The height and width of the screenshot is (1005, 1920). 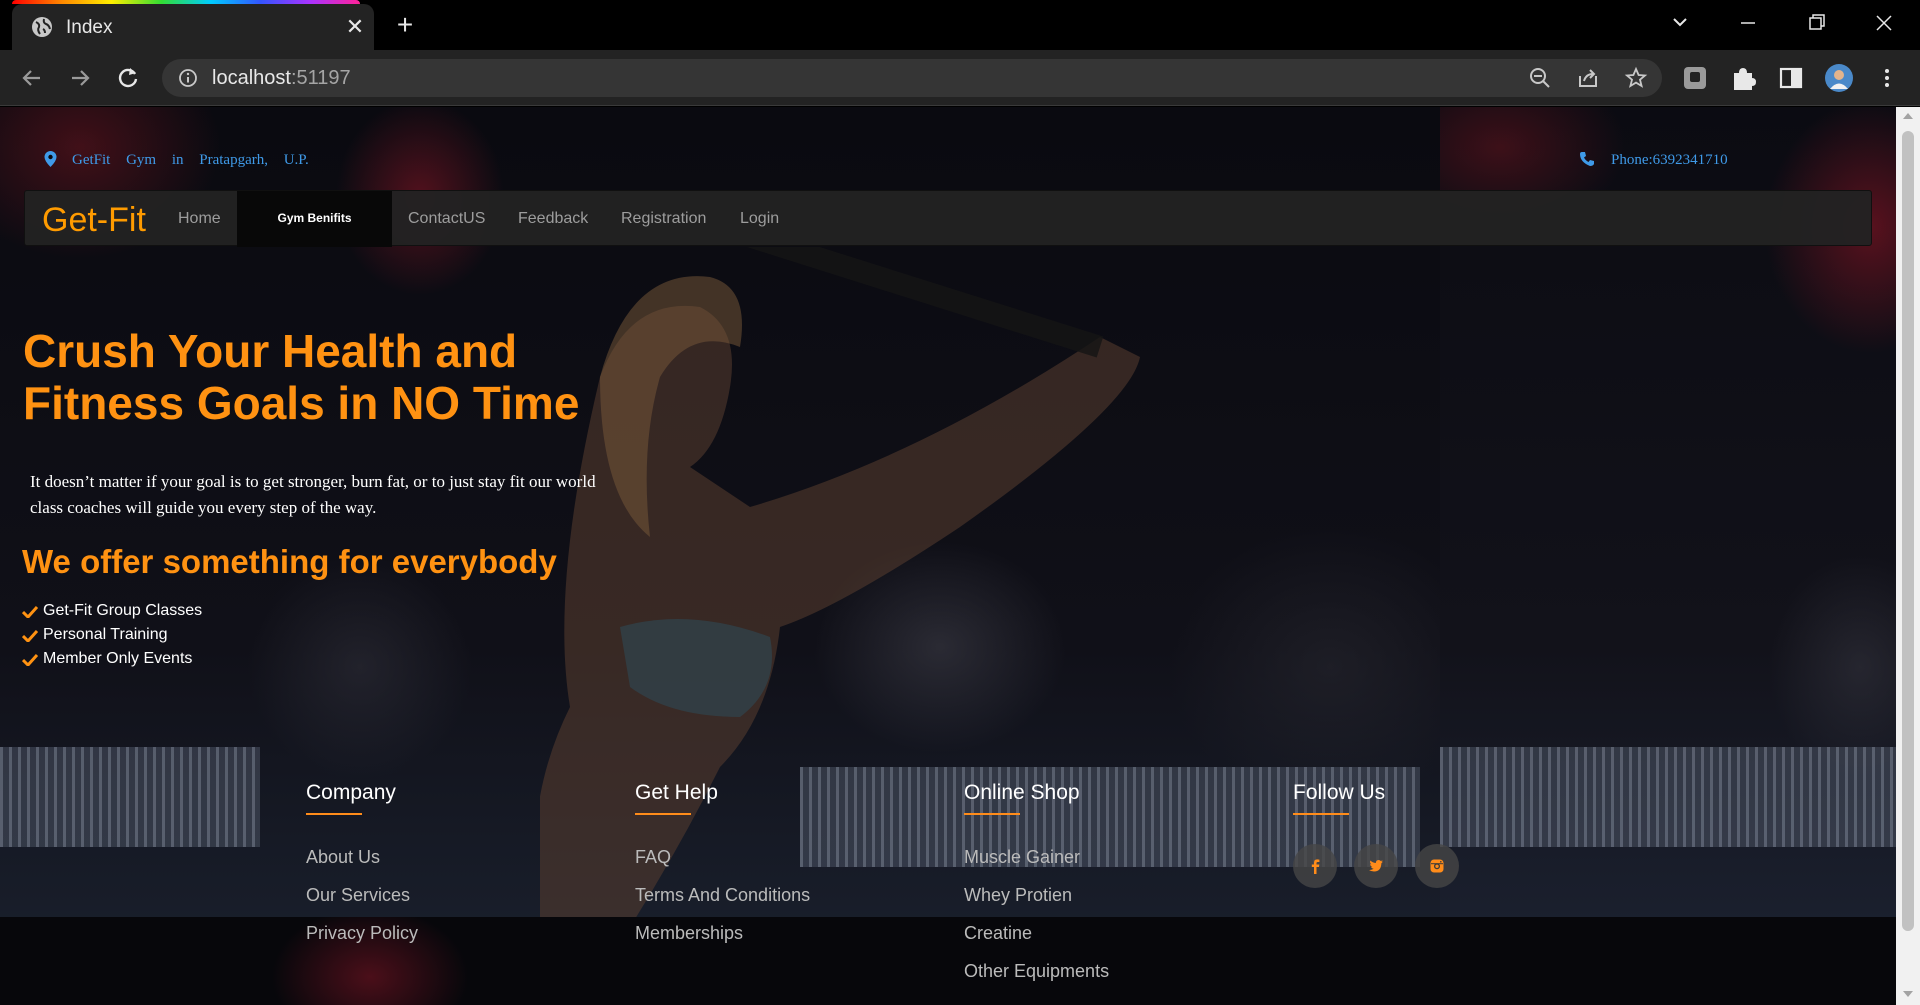 What do you see at coordinates (190, 160) in the screenshot?
I see `location-text: GetFit Gym in Pratapgarh, U.P.` at bounding box center [190, 160].